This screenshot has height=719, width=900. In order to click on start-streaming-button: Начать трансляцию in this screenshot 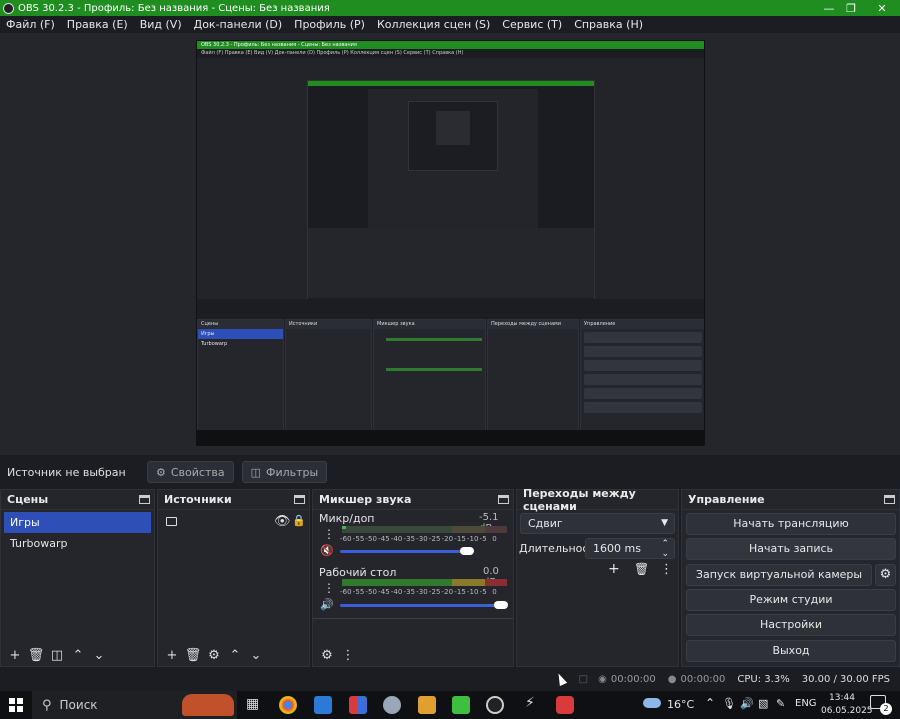, I will do `click(791, 524)`.